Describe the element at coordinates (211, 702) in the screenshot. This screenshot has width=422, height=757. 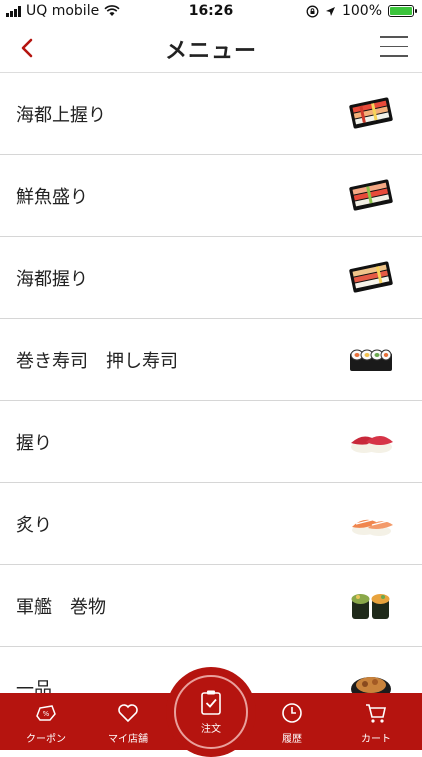
I see `order-clipboard-icon` at that location.